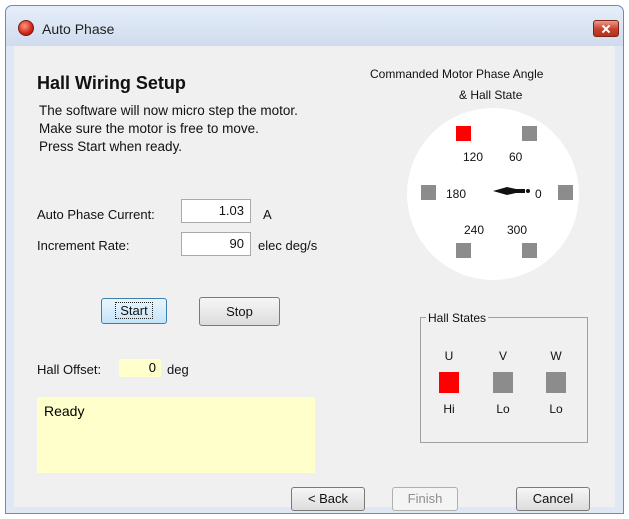 The width and height of the screenshot is (629, 519). Describe the element at coordinates (556, 409) in the screenshot. I see `hall-w-state: Lo` at that location.